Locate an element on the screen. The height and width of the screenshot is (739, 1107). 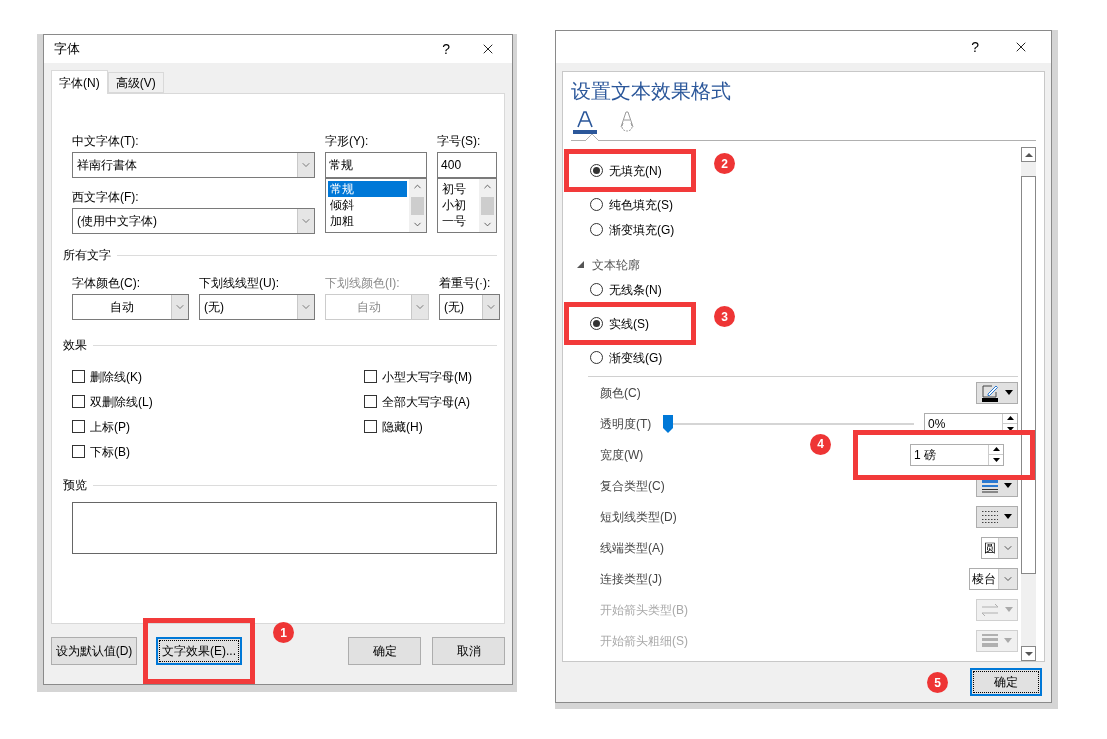
radio-label: 渐变线(G) is located at coordinates (636, 357).